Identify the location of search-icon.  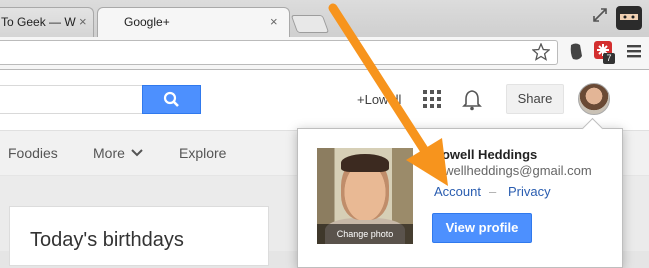
(171, 99).